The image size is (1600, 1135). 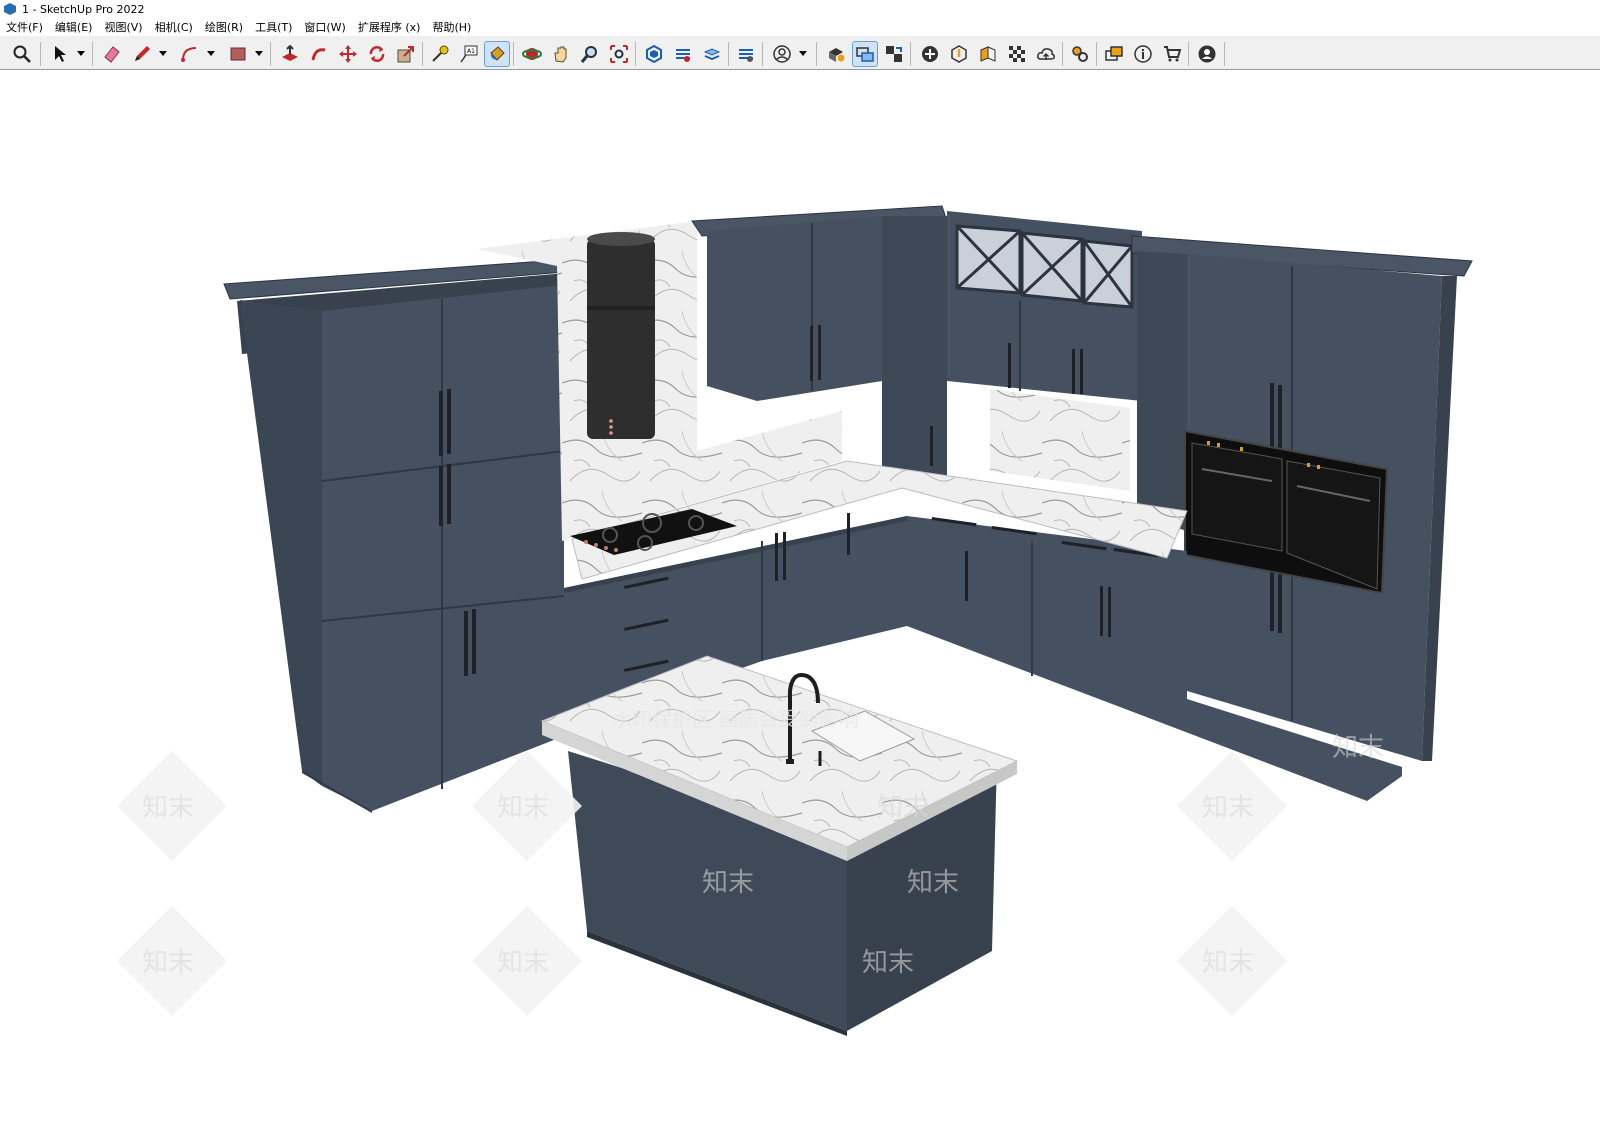 I want to click on extension-warehouse-icon, so click(x=683, y=54).